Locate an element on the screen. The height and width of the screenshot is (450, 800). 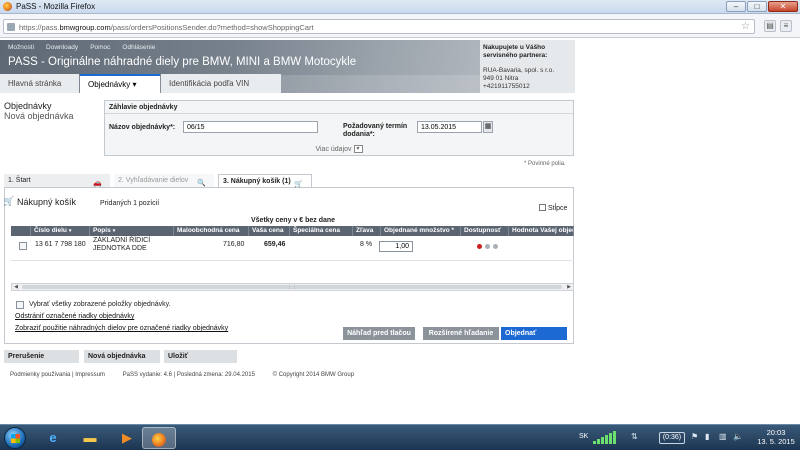
delivery-date-label-1: Požadovaný termín is located at coordinates (375, 126).